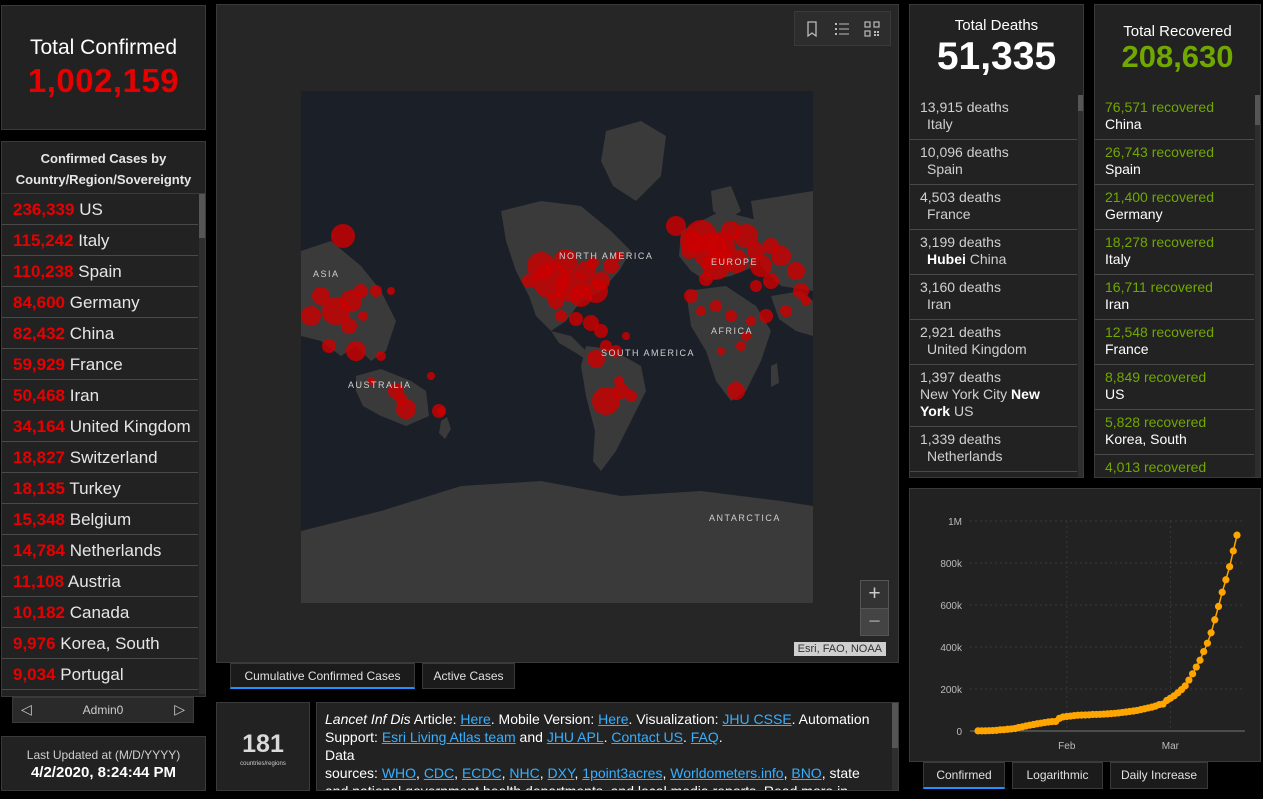 This screenshot has width=1263, height=799. What do you see at coordinates (1159, 775) in the screenshot?
I see `tab-chart-daily-increase: Daily Increase` at bounding box center [1159, 775].